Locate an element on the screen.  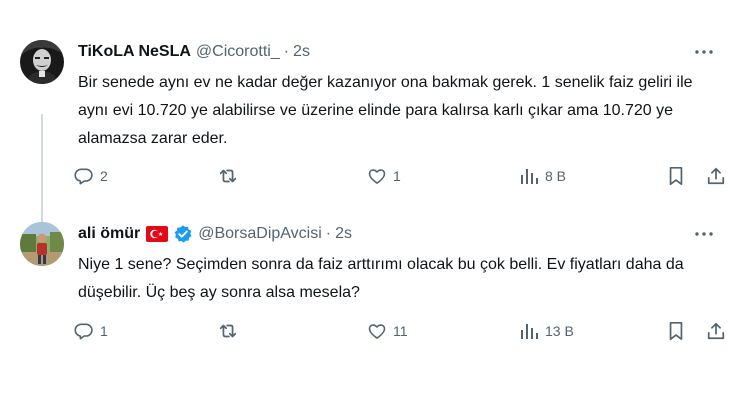
like-count: 11 is located at coordinates (400, 331).